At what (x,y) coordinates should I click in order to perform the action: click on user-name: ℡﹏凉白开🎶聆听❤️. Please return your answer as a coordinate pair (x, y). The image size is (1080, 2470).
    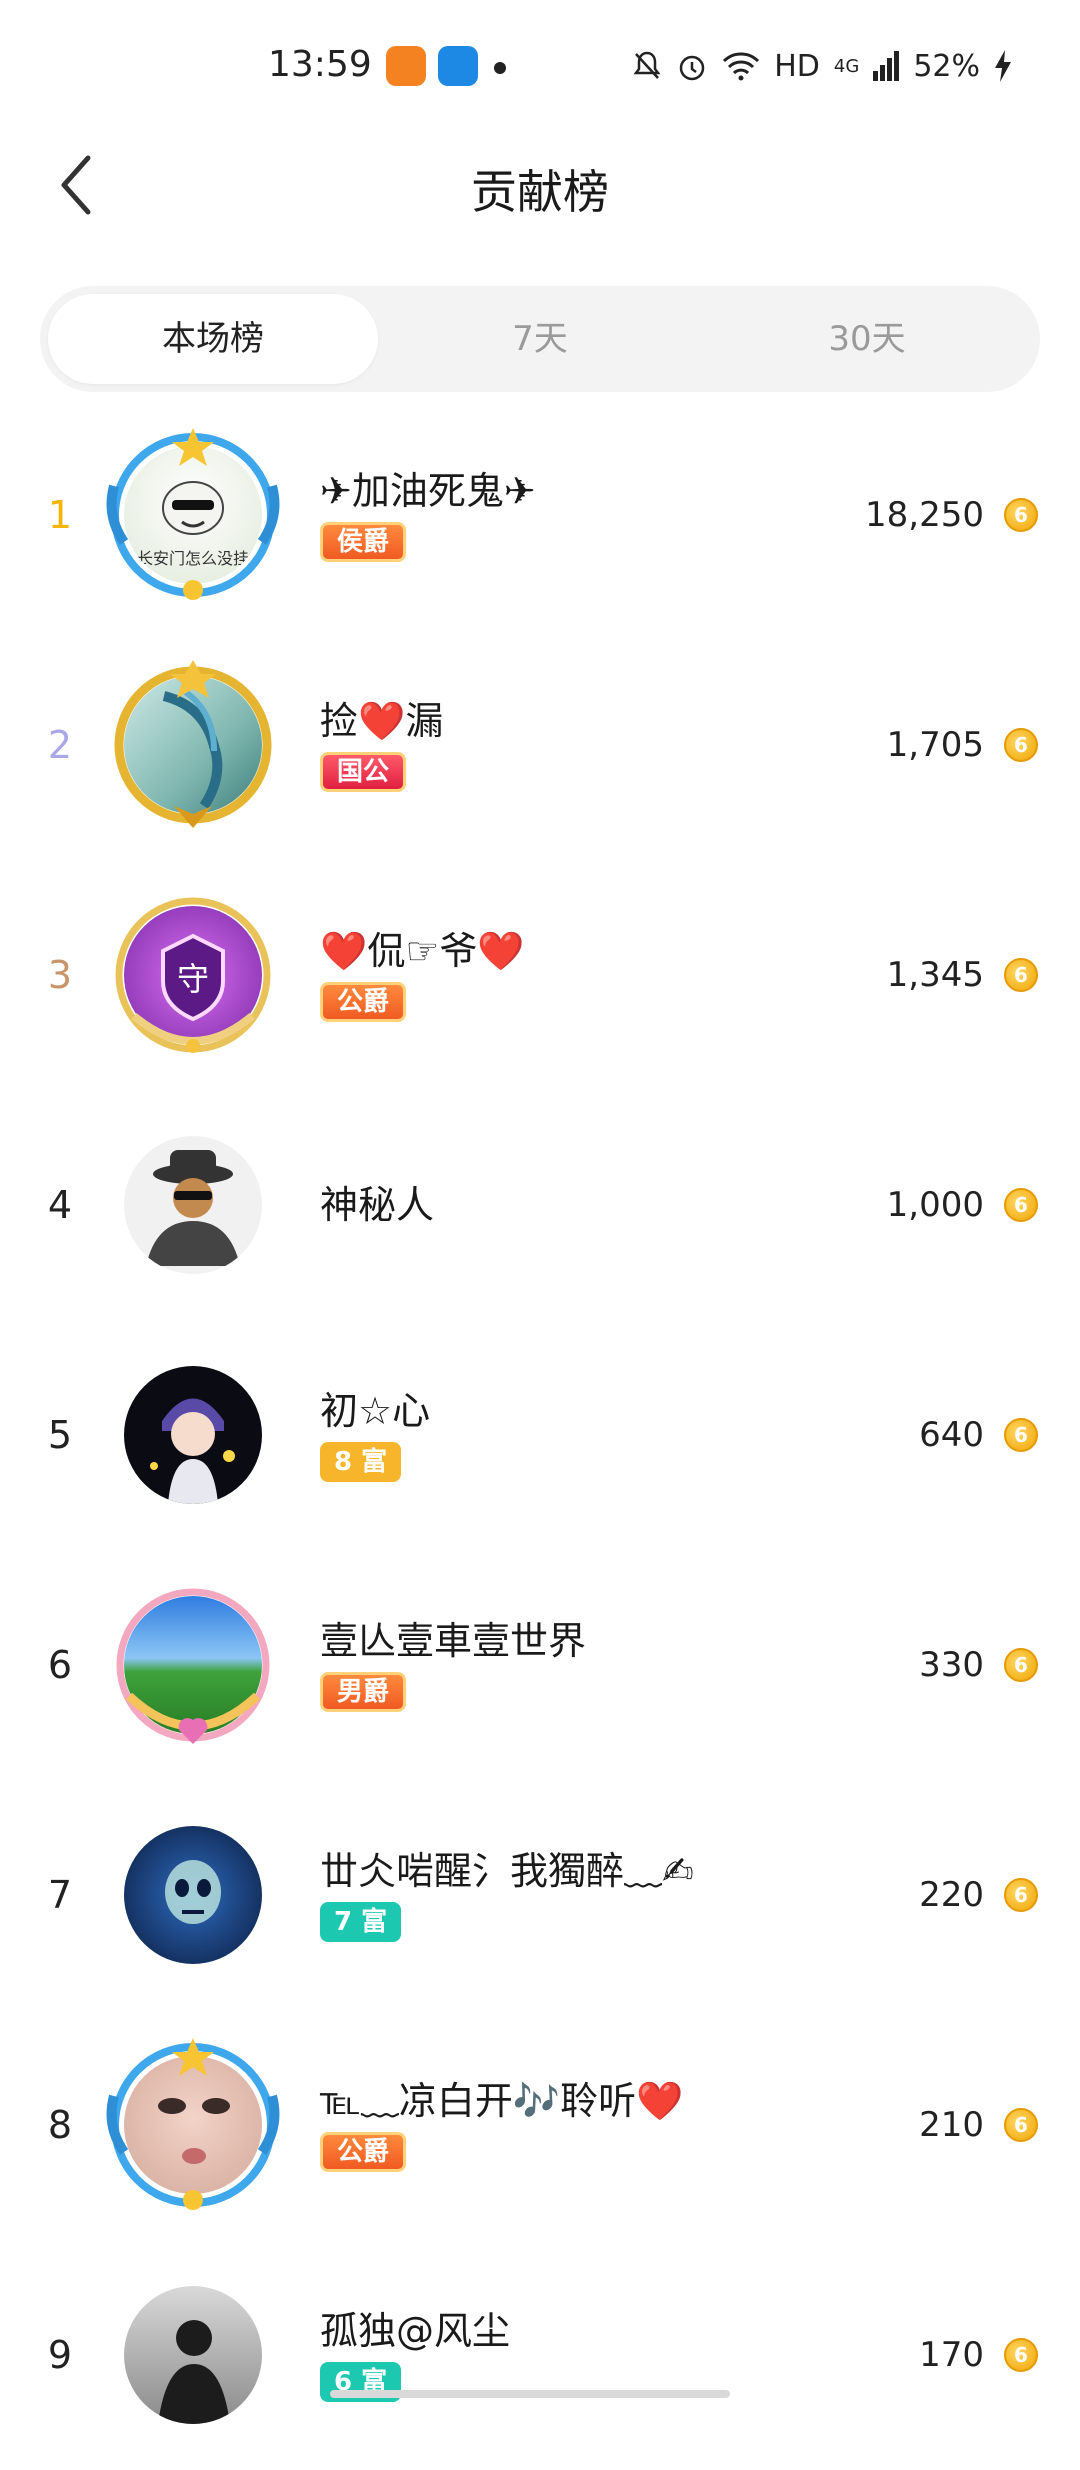
    Looking at the image, I should click on (502, 2101).